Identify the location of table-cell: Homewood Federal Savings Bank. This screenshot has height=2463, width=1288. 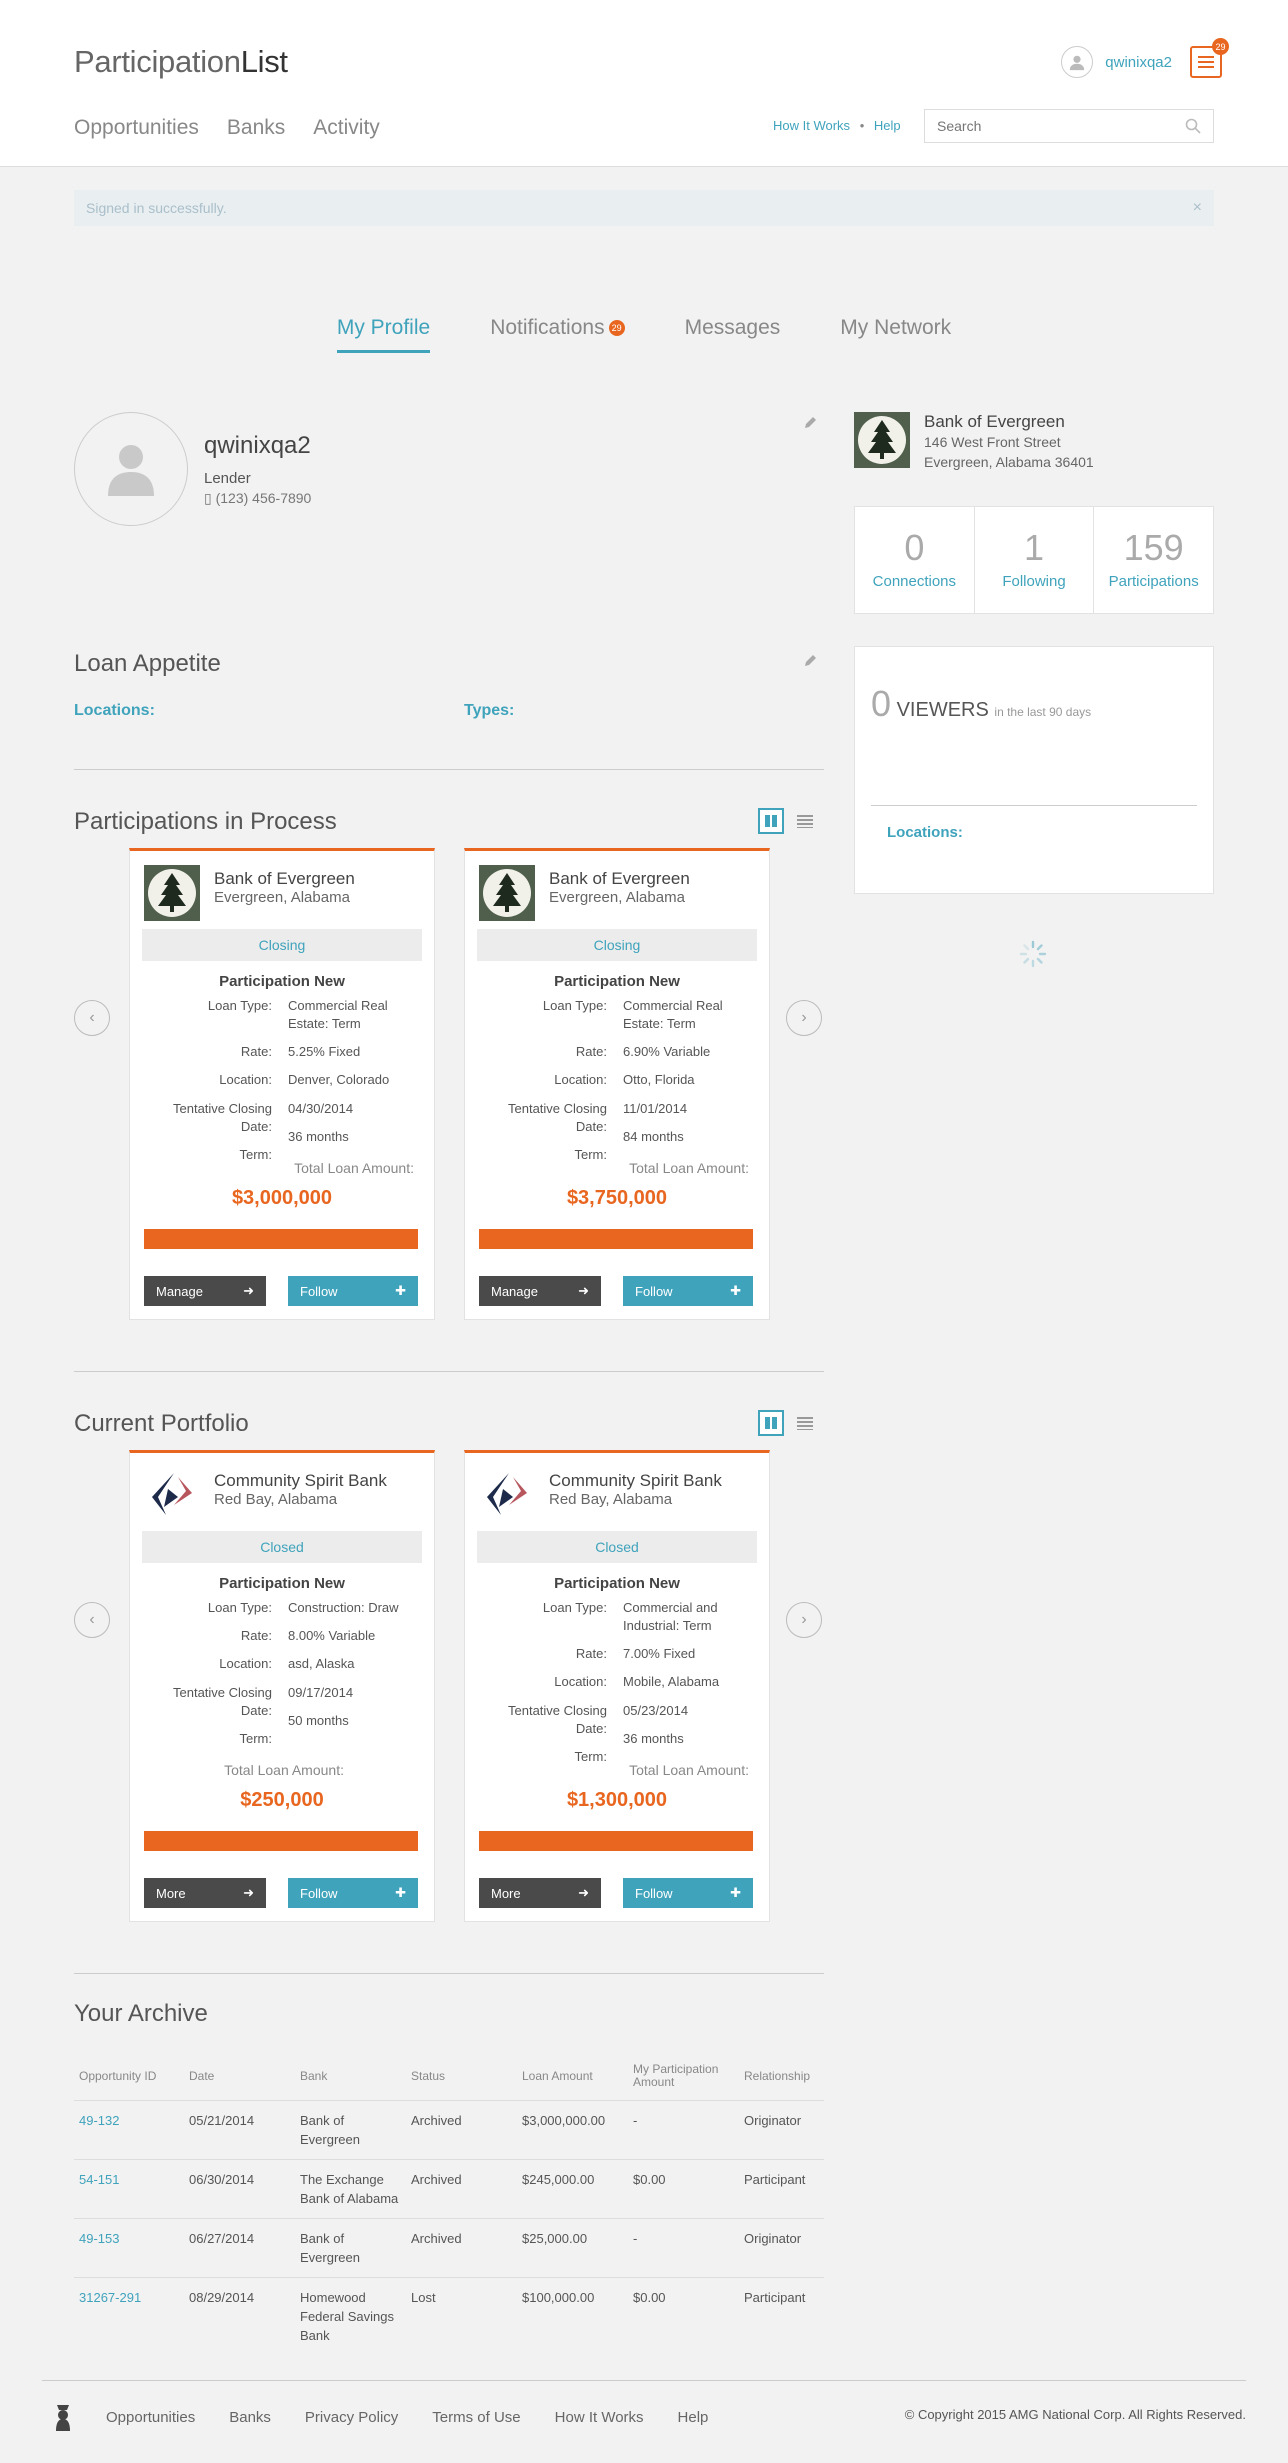
(350, 2315).